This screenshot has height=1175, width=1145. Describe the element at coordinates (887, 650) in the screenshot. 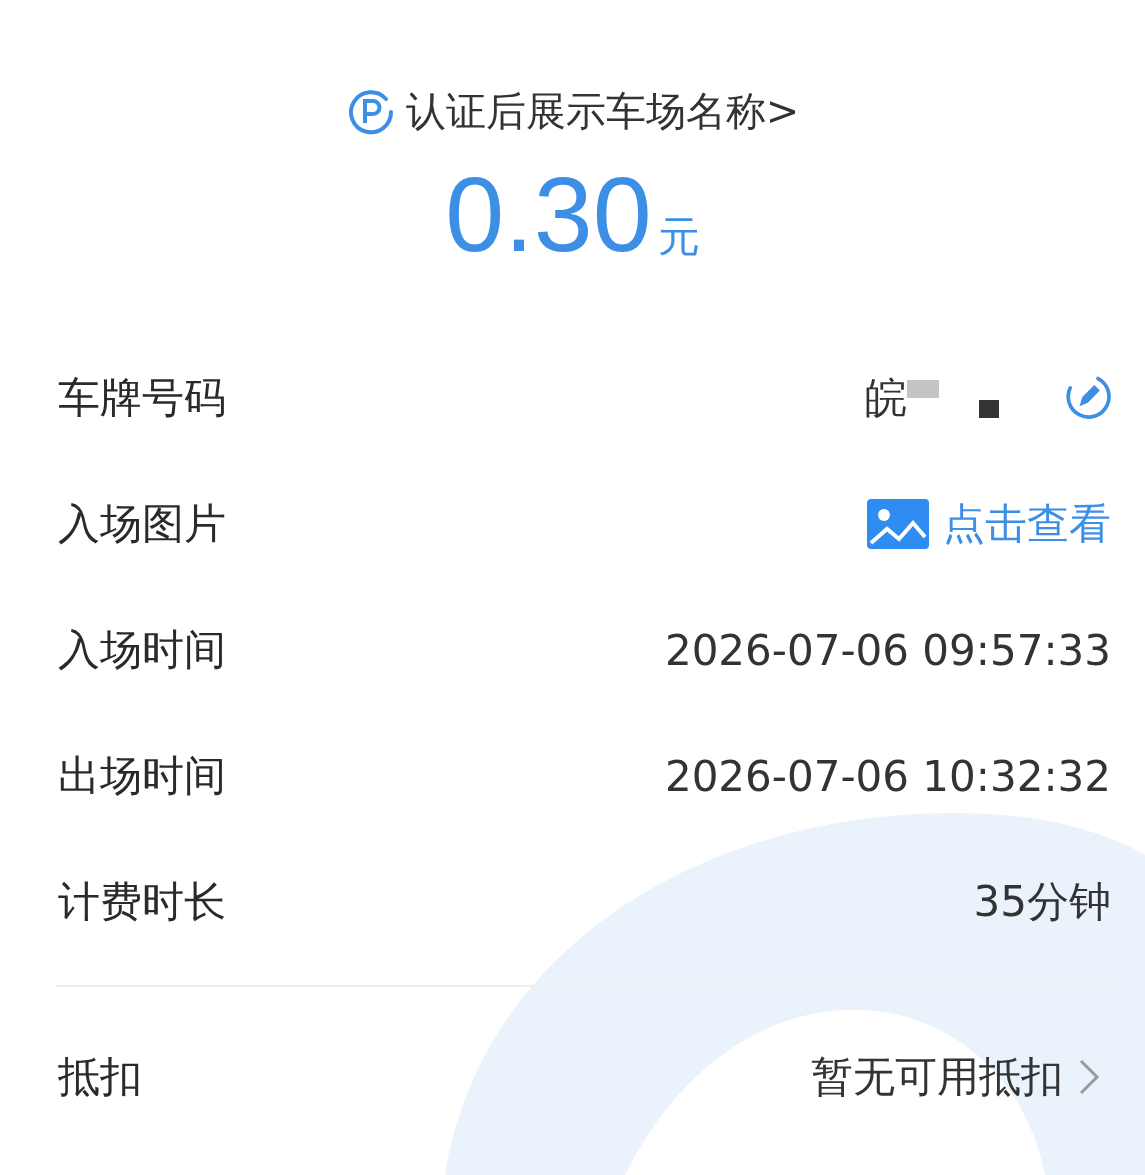

I see `row-value: 2026-07-06 09:57:33` at that location.